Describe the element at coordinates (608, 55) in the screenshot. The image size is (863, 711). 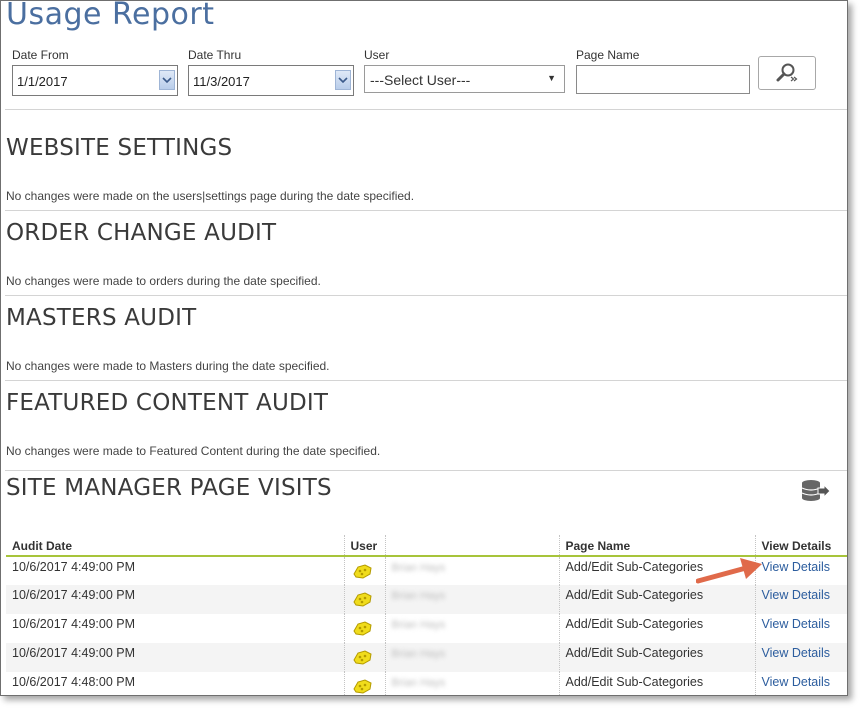
I see `page-name-label: Page Name` at that location.